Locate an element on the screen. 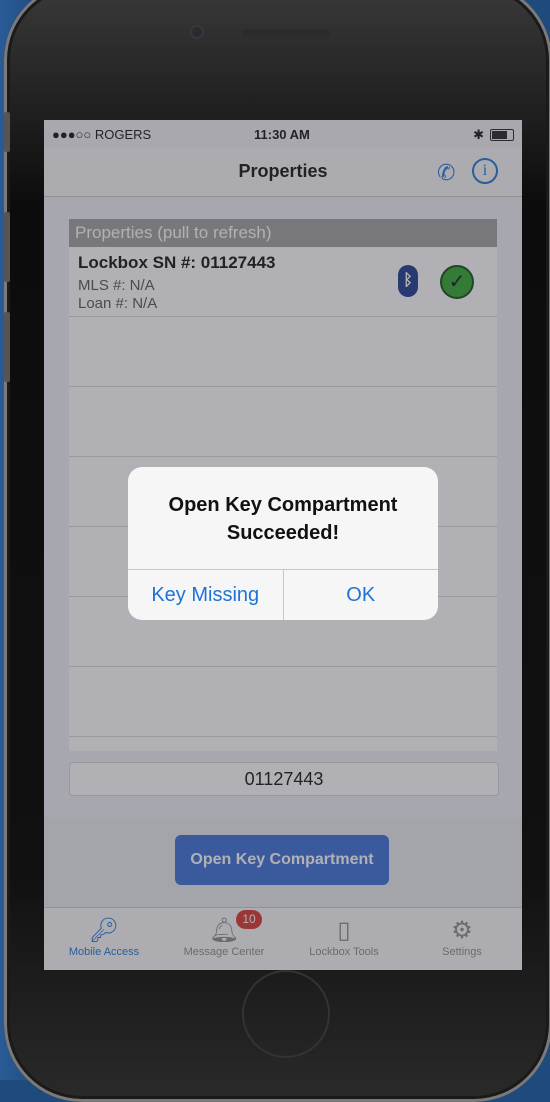 The height and width of the screenshot is (1102, 550). alert-buttons: Key Missing OK is located at coordinates (283, 594).